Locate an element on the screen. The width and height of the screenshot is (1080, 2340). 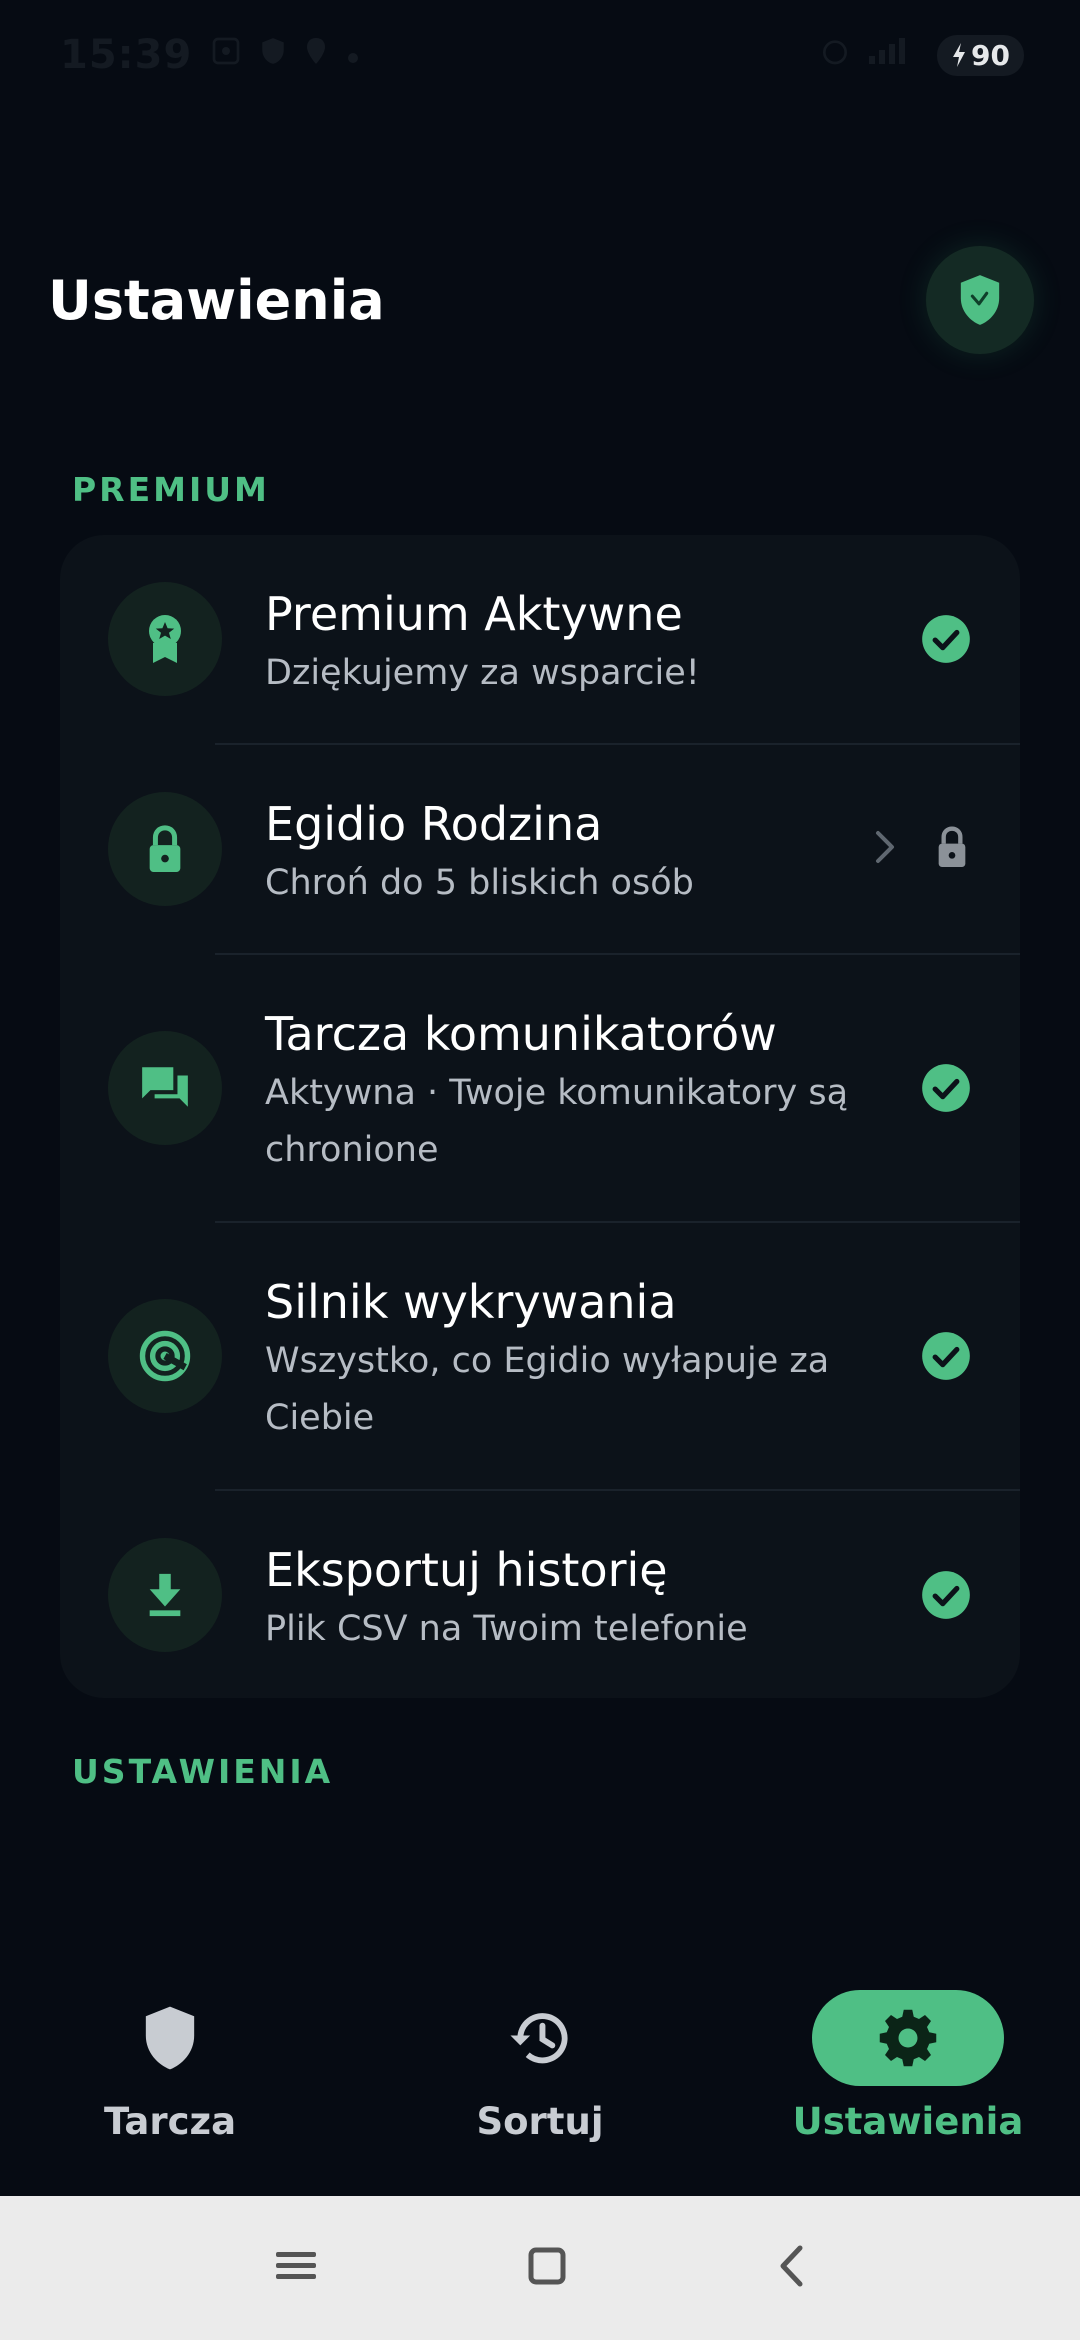
nav-item-settings: Ustawienia is located at coordinates (908, 2066).